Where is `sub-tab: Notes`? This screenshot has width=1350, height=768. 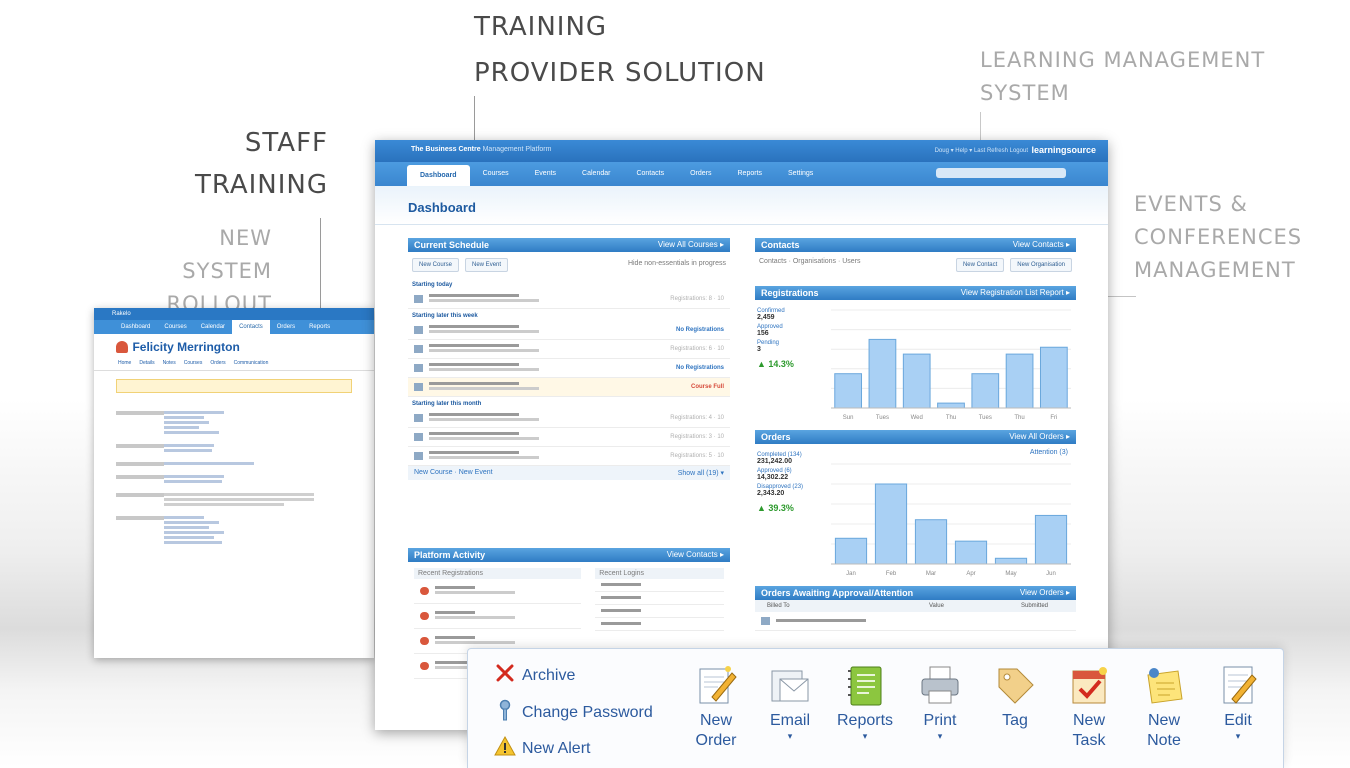 sub-tab: Notes is located at coordinates (169, 363).